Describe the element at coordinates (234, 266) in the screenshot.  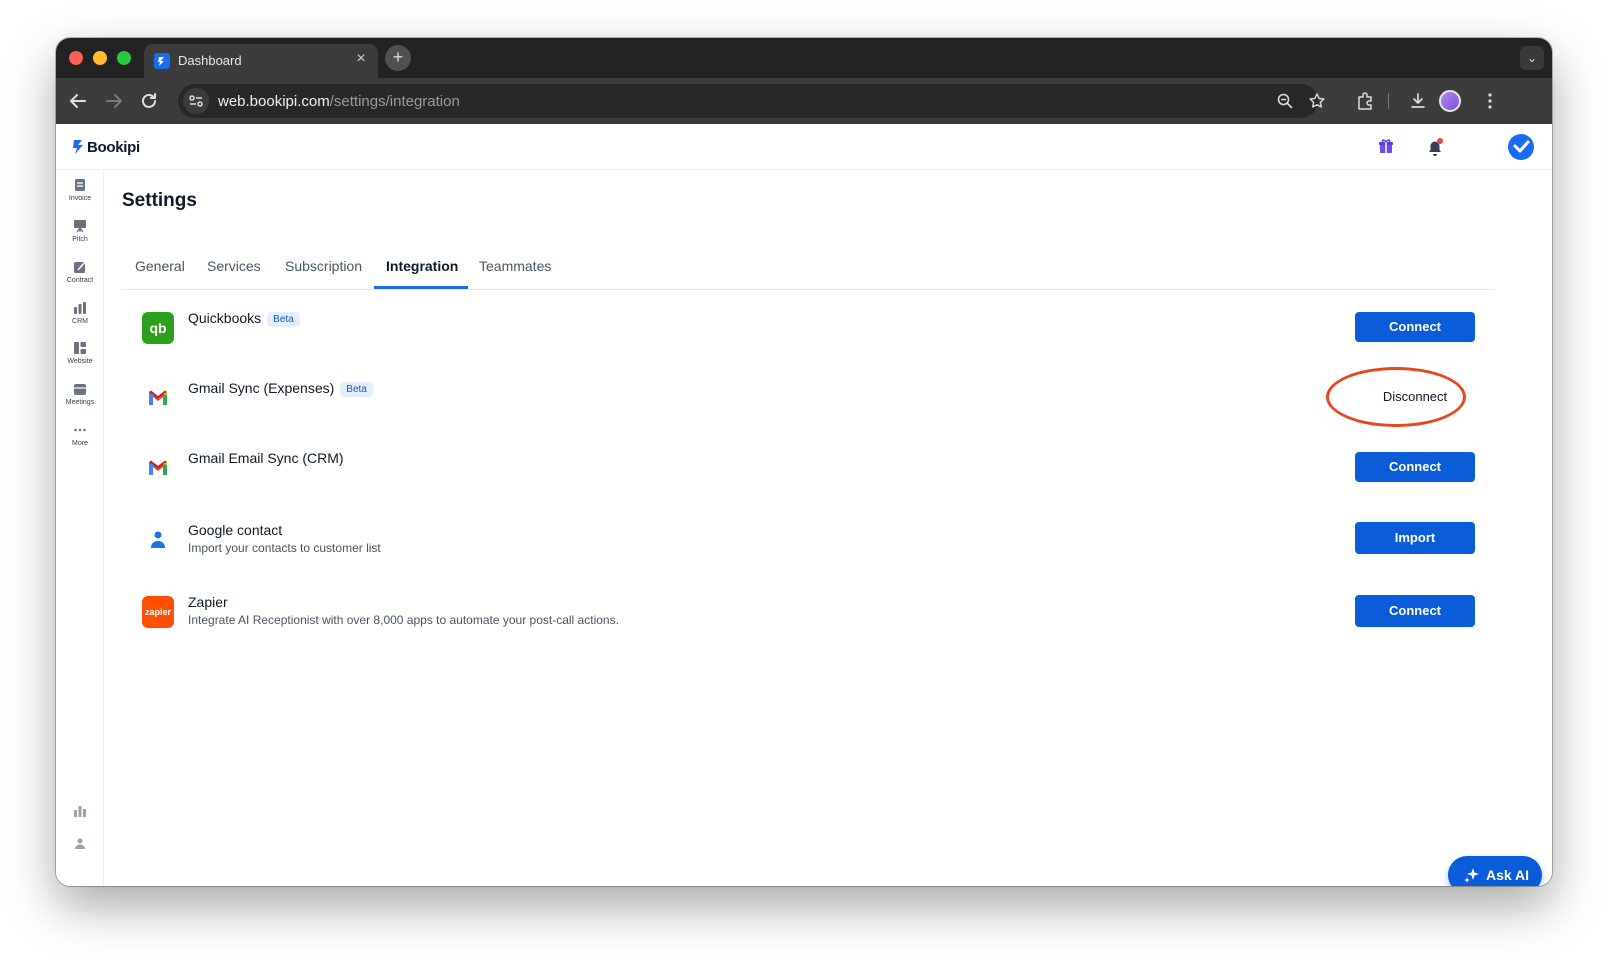
I see `tab-services: Services` at that location.